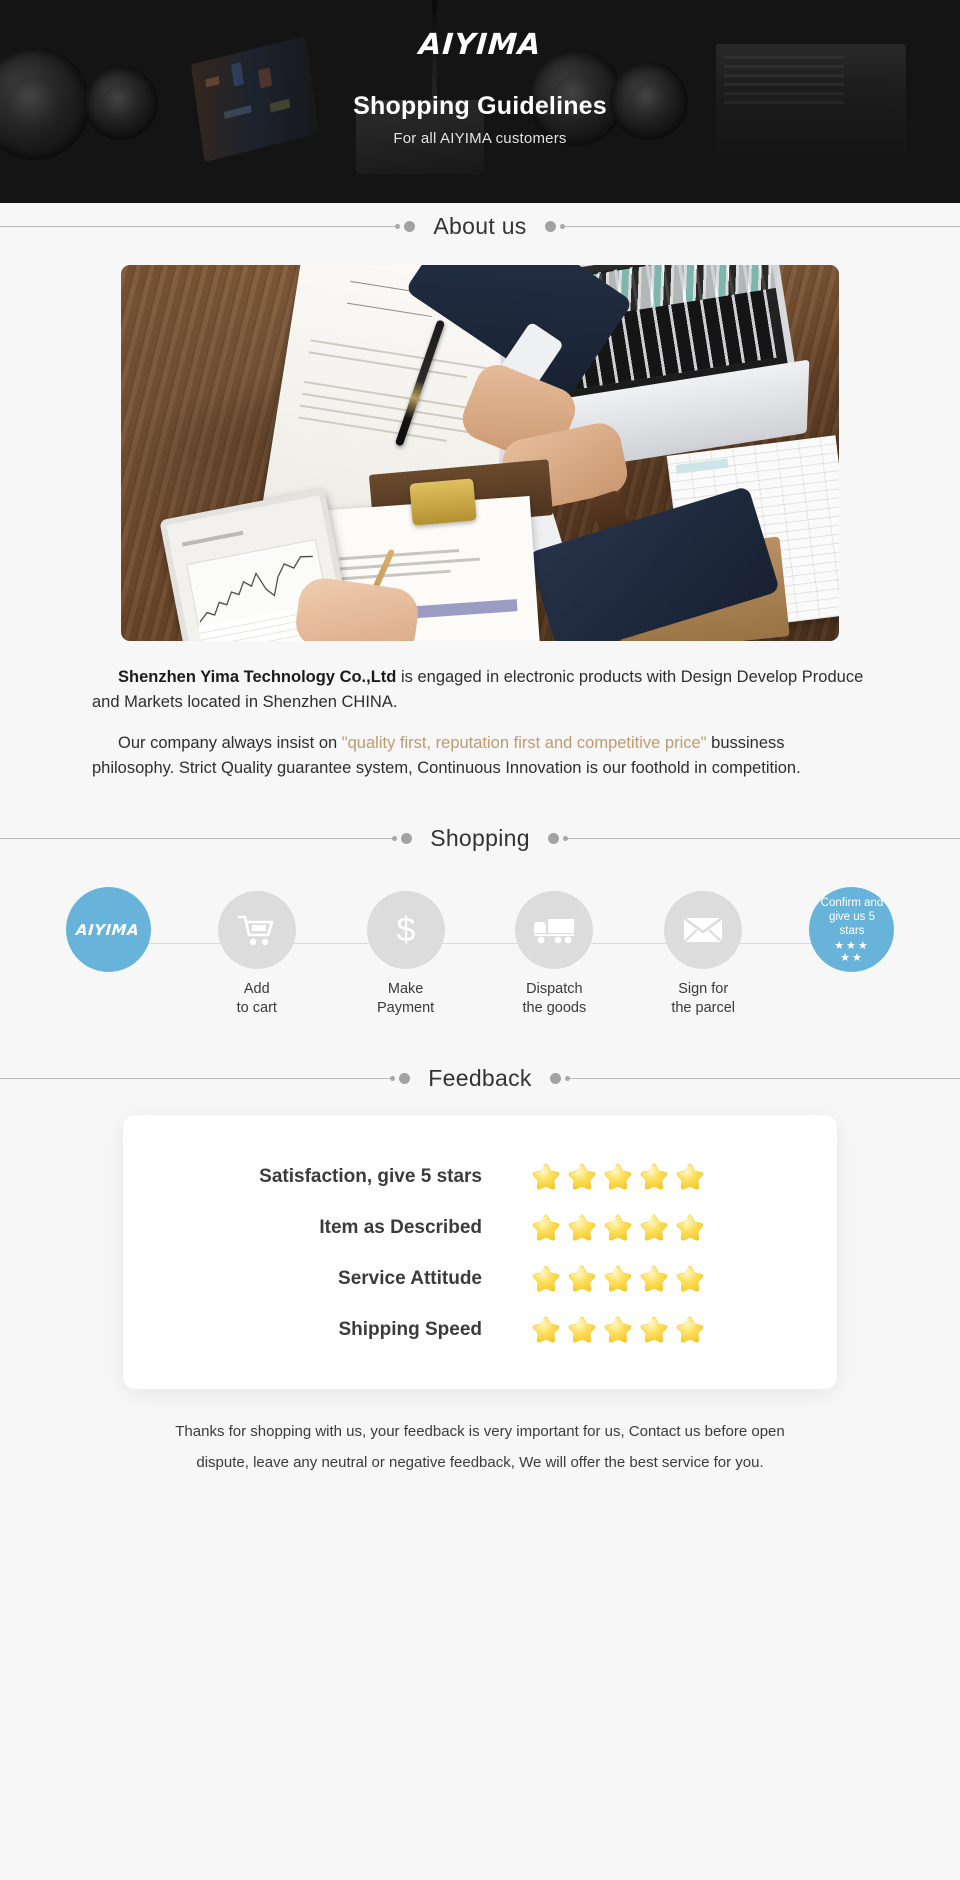  I want to click on step-label-line1: Dispatch, so click(554, 989).